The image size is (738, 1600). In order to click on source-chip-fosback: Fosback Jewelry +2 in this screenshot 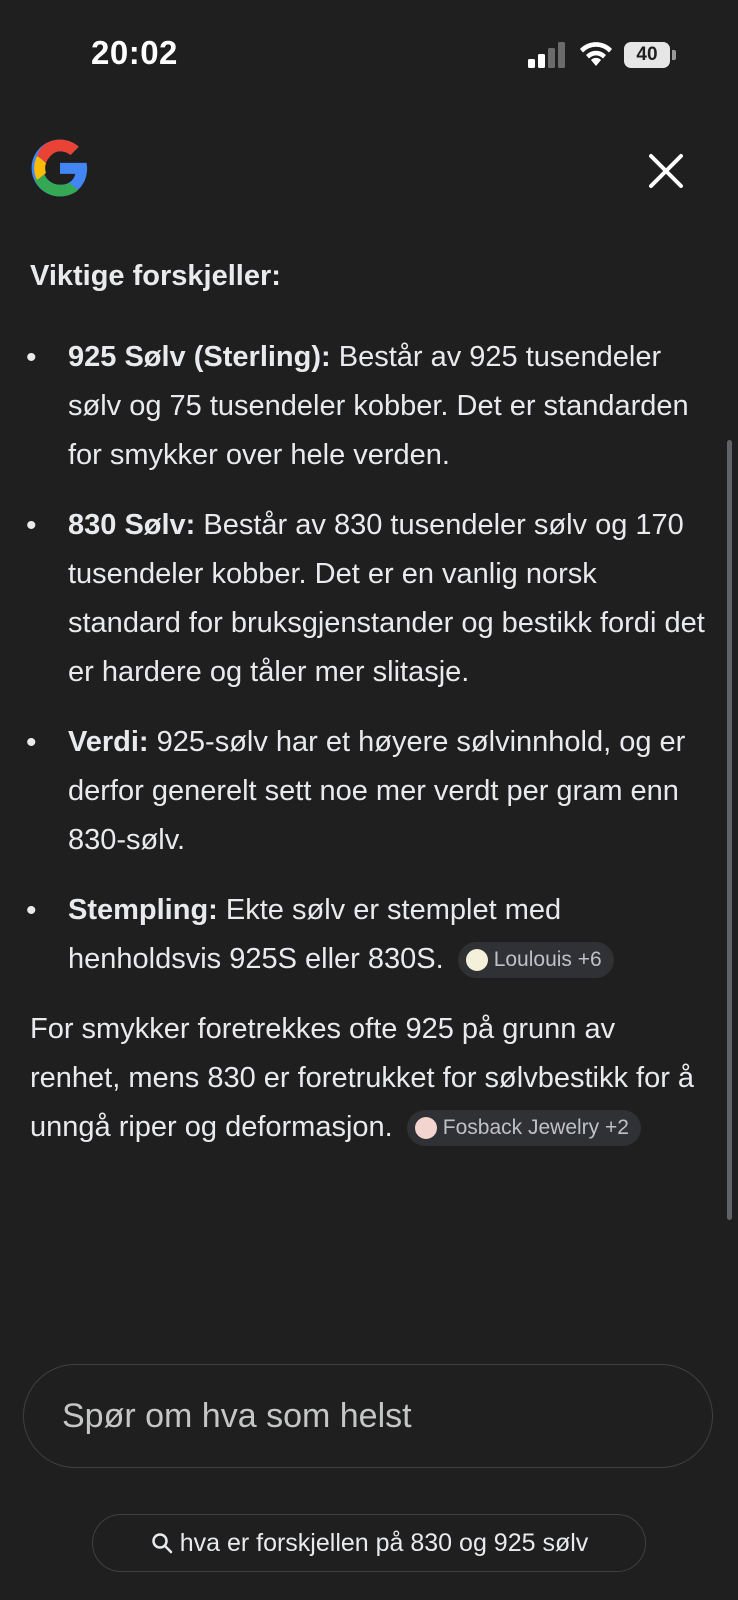, I will do `click(523, 1128)`.